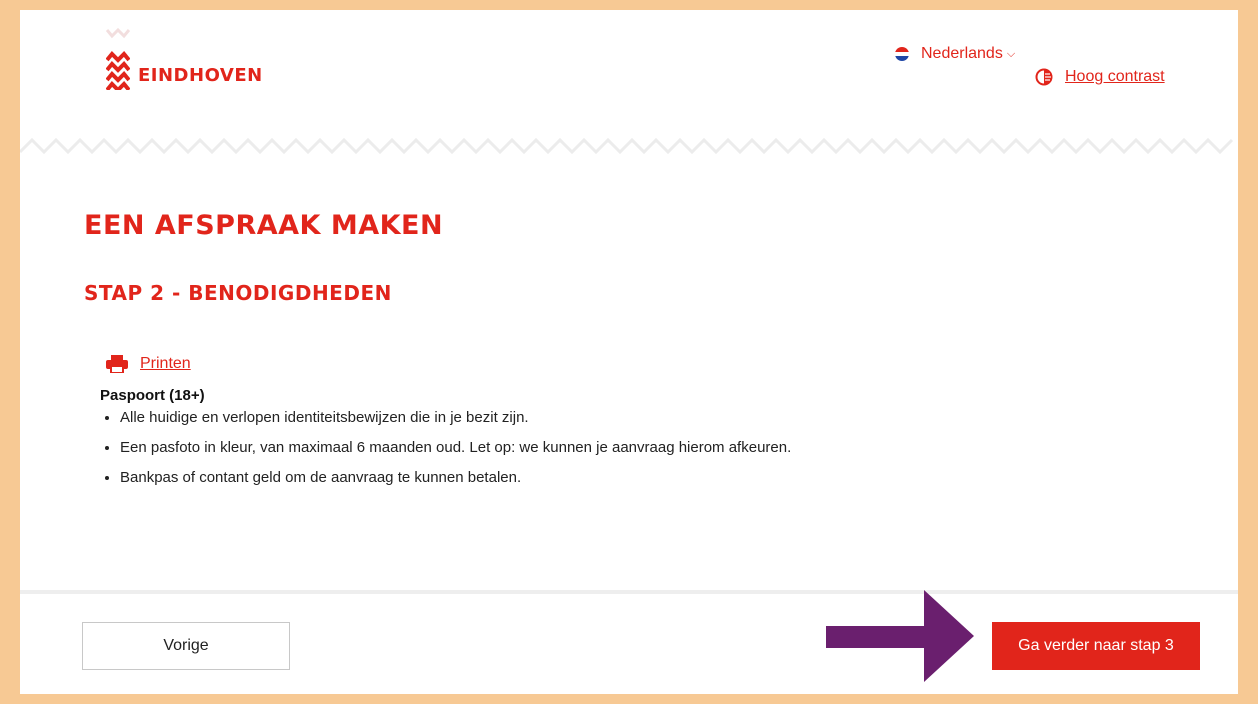 The width and height of the screenshot is (1258, 704). Describe the element at coordinates (165, 364) in the screenshot. I see `print-label: Printen` at that location.